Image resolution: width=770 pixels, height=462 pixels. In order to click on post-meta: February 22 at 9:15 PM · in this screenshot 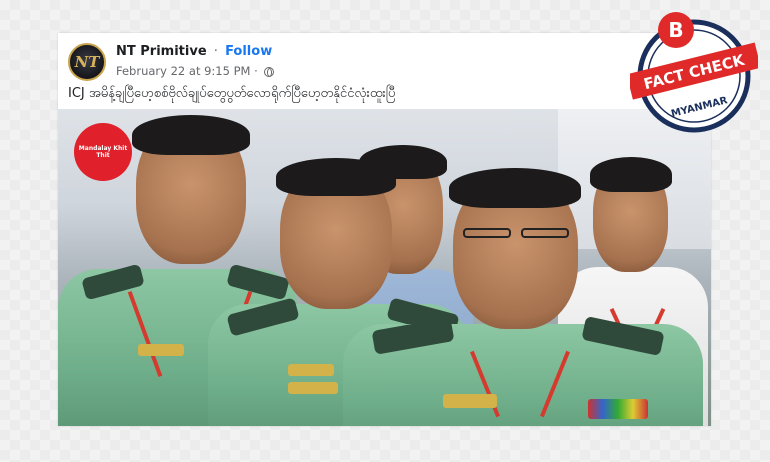, I will do `click(195, 71)`.